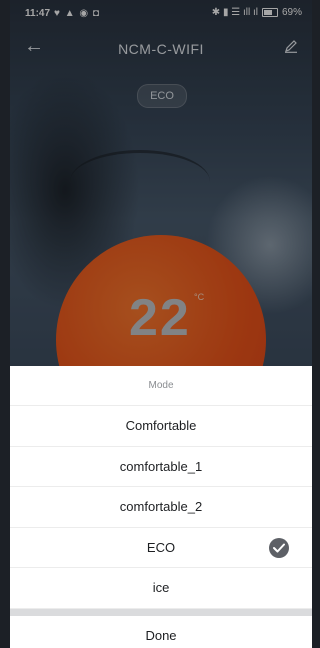  I want to click on mode-option-eco: ECO, so click(161, 548).